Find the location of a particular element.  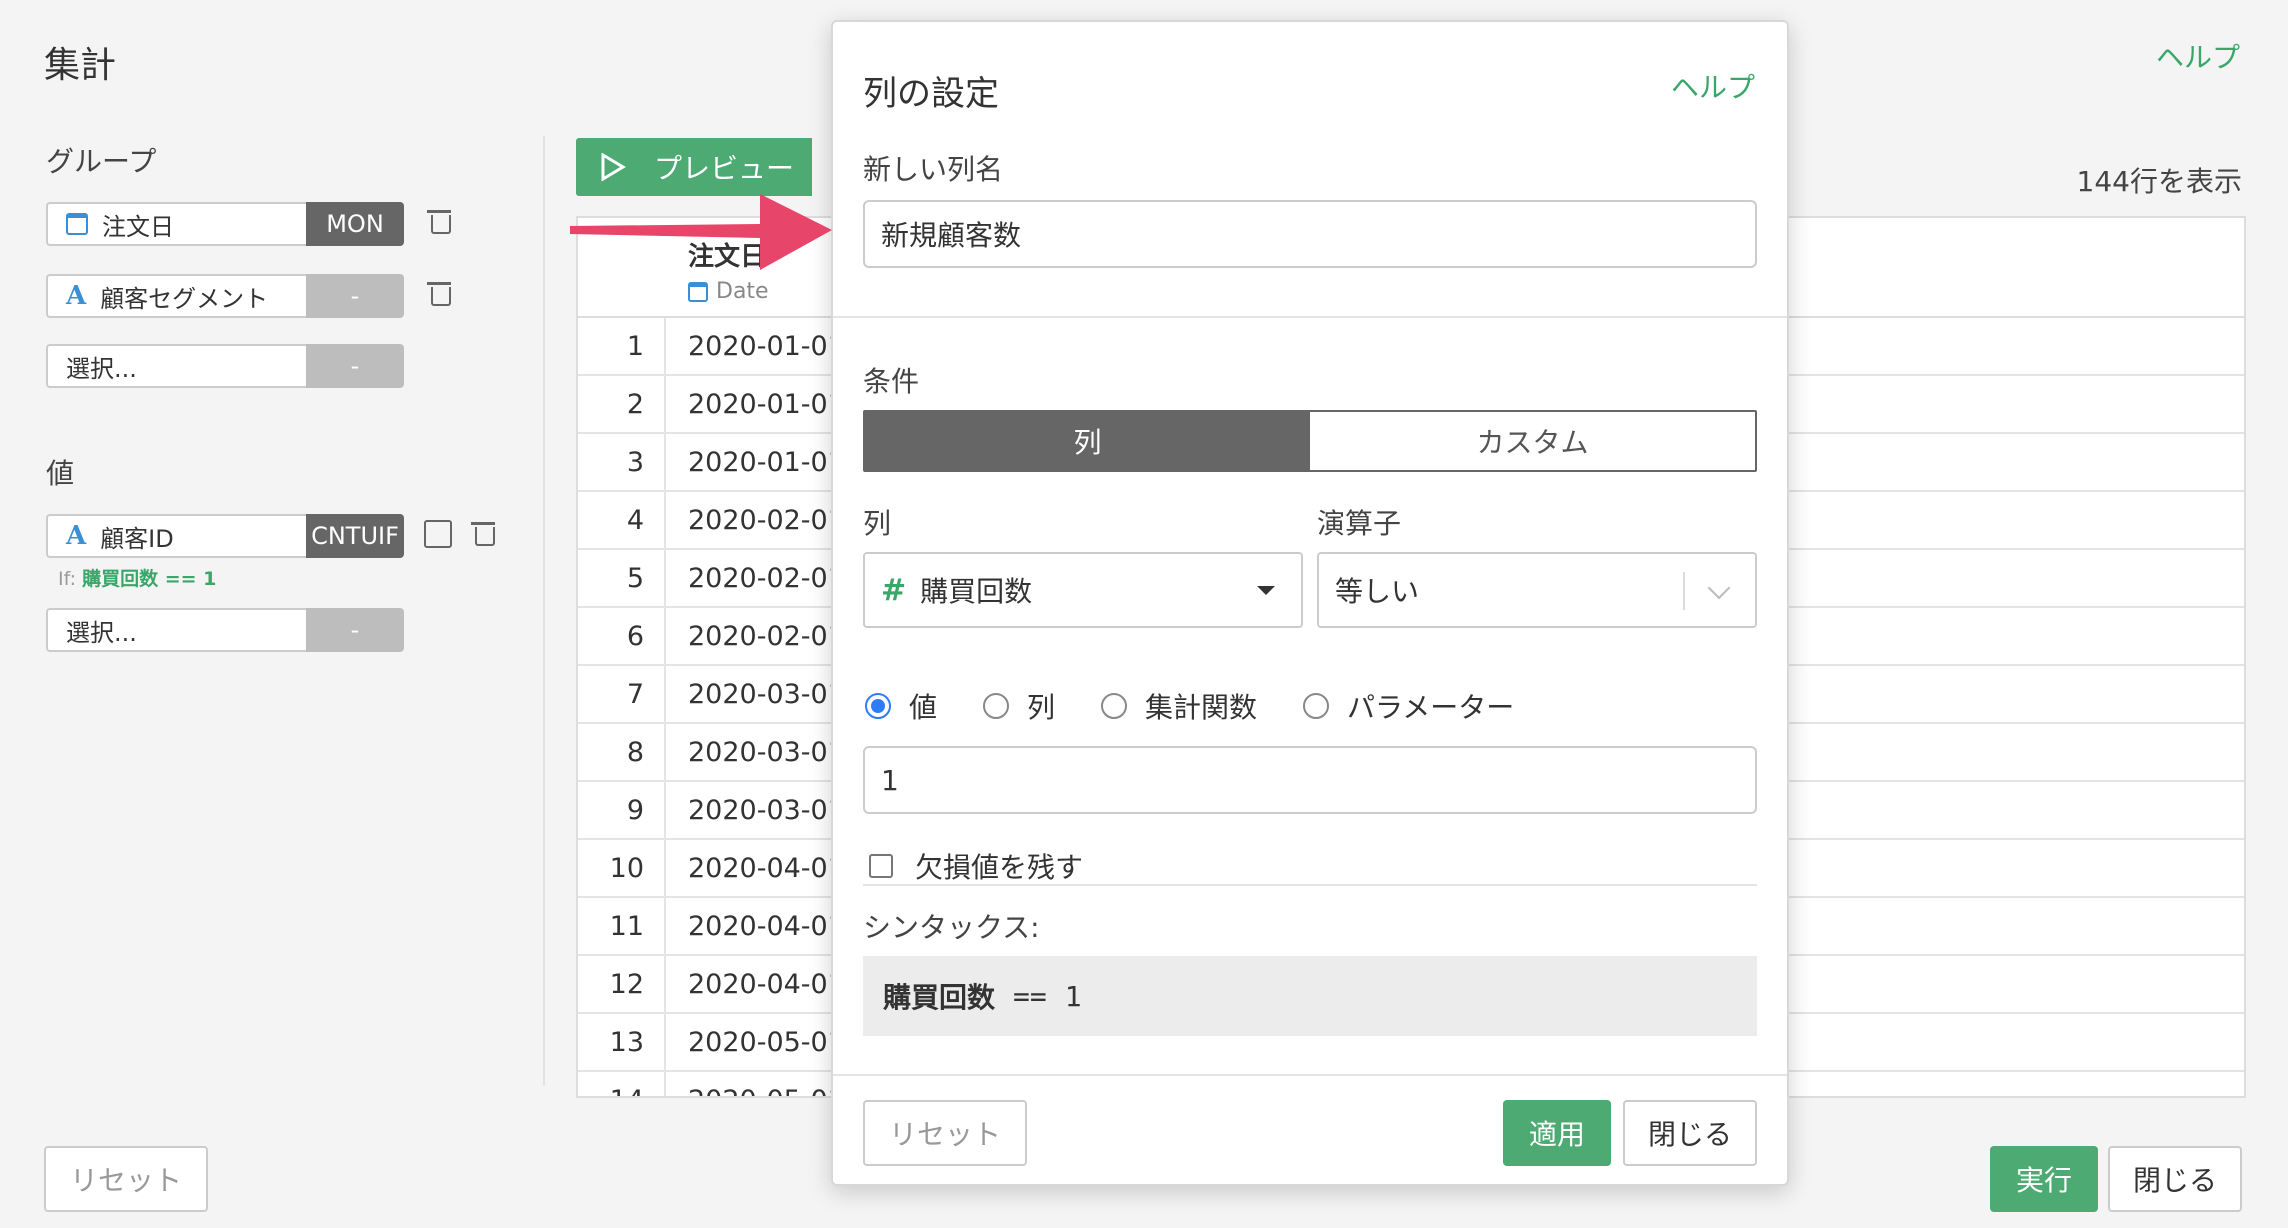

row-number: 14 is located at coordinates (622, 1084).